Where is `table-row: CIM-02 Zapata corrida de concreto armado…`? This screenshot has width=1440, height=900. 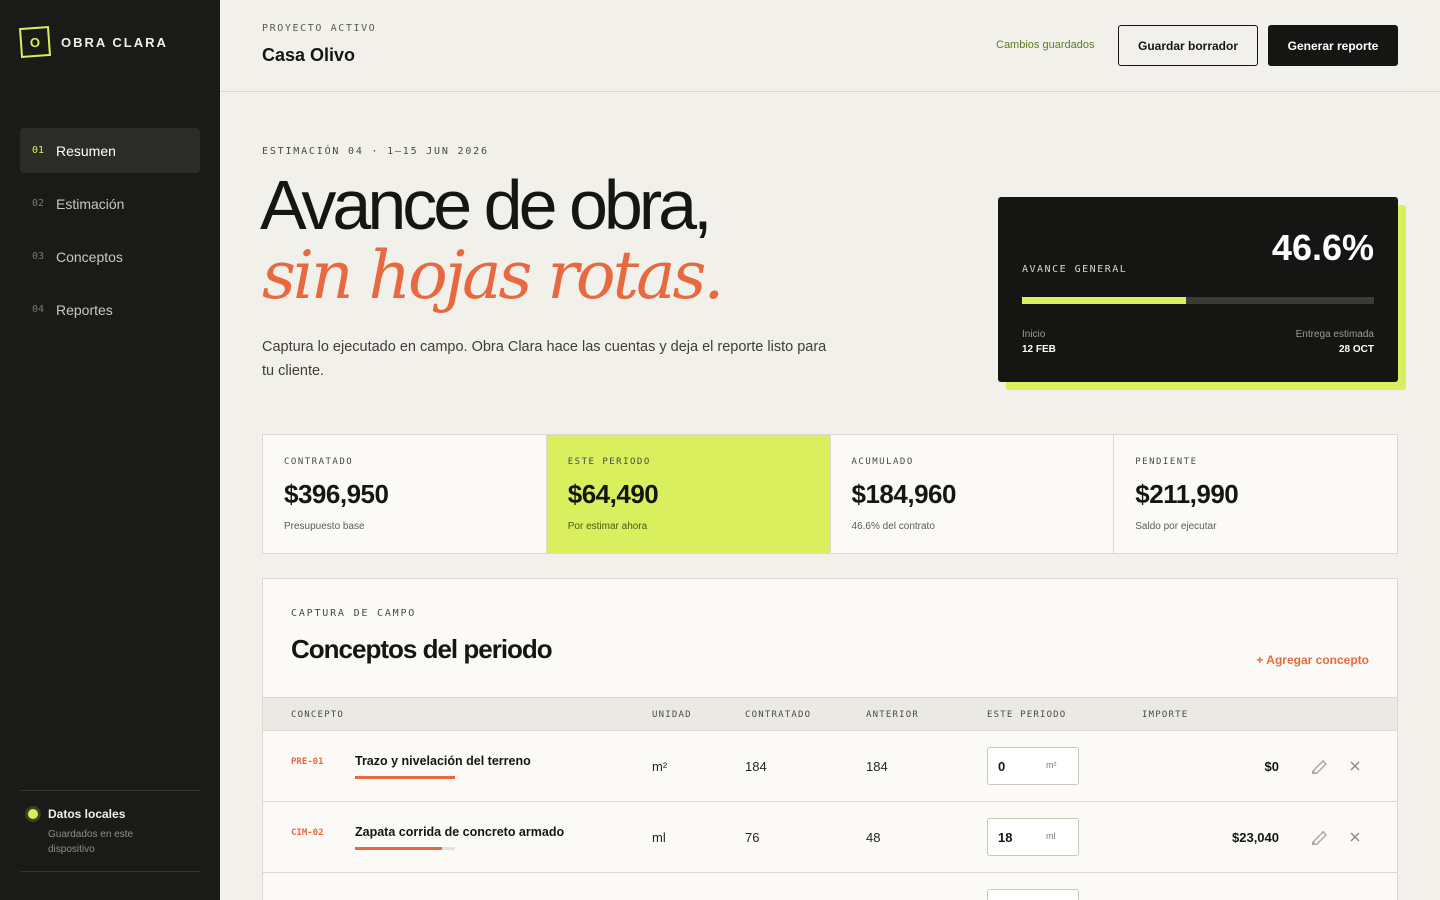 table-row: CIM-02 Zapata corrida de concreto armado… is located at coordinates (830, 837).